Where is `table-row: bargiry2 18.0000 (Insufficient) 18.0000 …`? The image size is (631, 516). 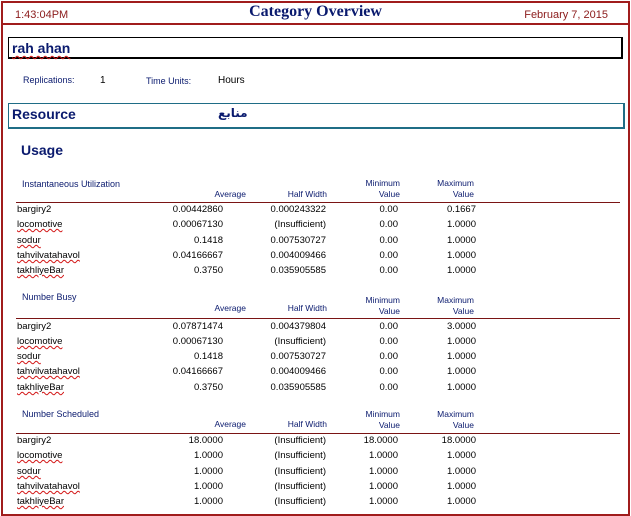 table-row: bargiry2 18.0000 (Insufficient) 18.0000 … is located at coordinates (315, 442).